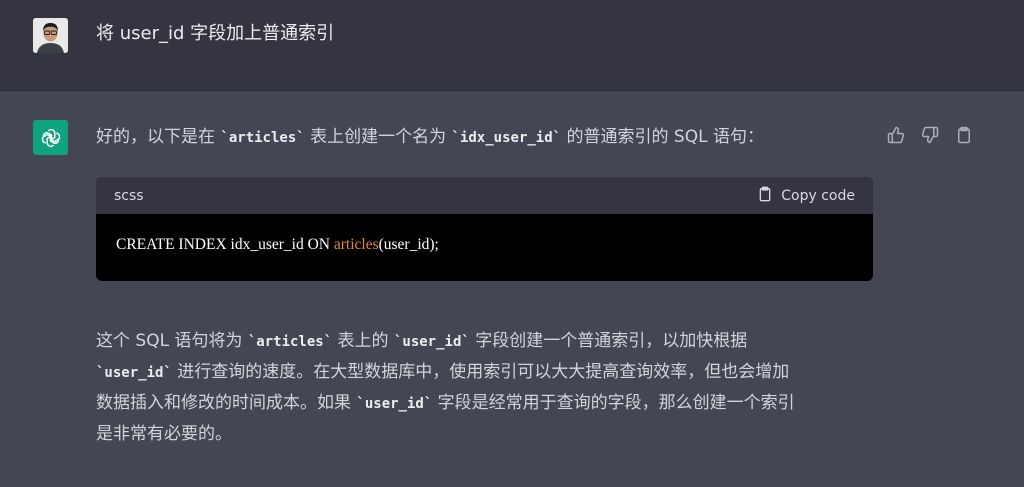  Describe the element at coordinates (896, 135) in the screenshot. I see `thumbs-up-icon` at that location.